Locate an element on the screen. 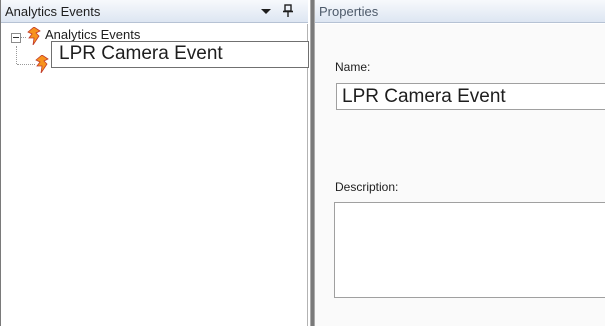  pane-header: Analytics Events is located at coordinates (154, 11).